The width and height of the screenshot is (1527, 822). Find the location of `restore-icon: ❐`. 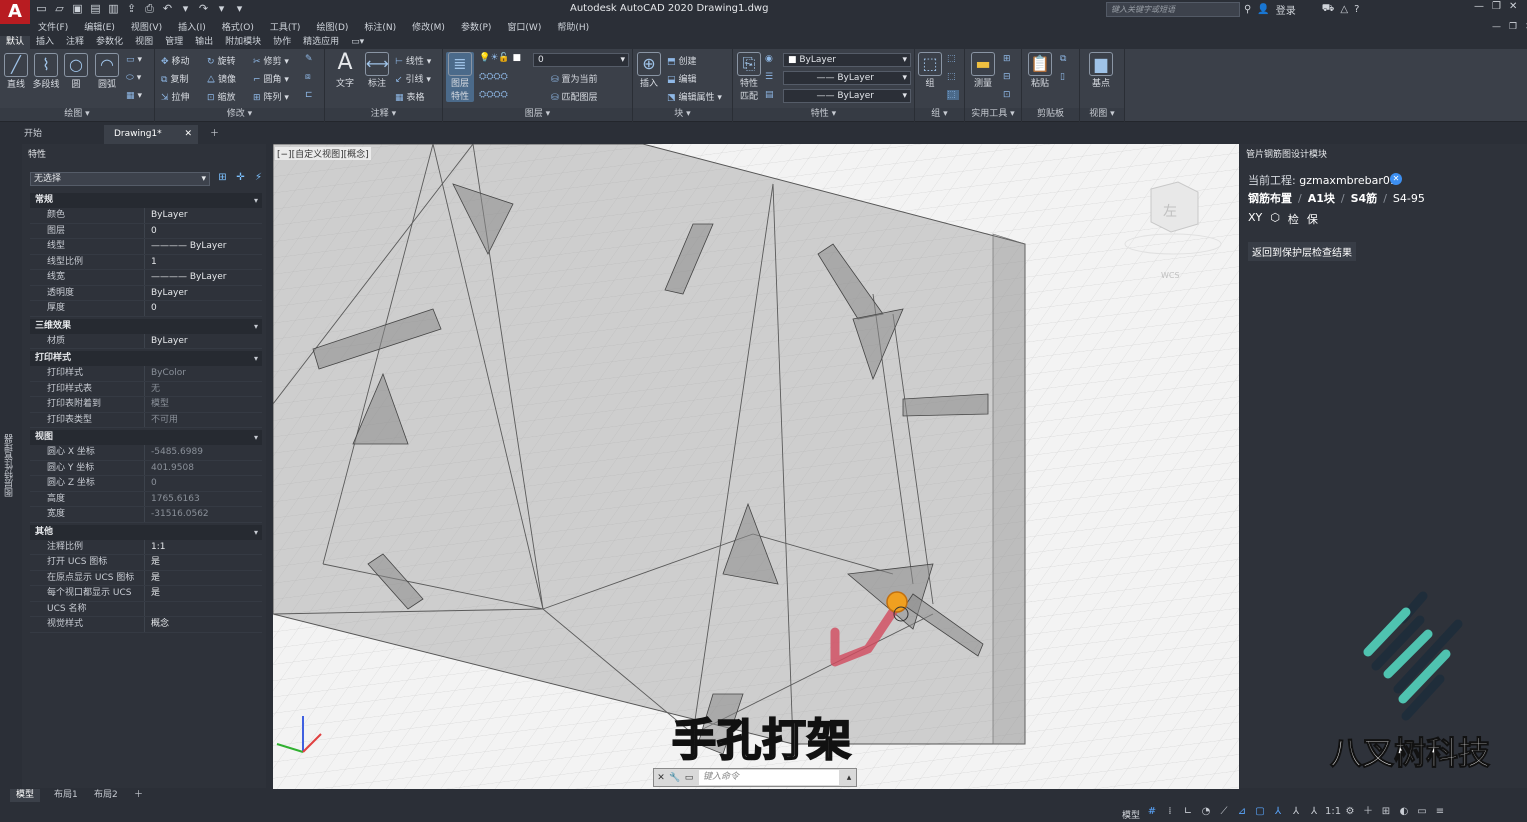

restore-icon: ❐ is located at coordinates (1496, 6).